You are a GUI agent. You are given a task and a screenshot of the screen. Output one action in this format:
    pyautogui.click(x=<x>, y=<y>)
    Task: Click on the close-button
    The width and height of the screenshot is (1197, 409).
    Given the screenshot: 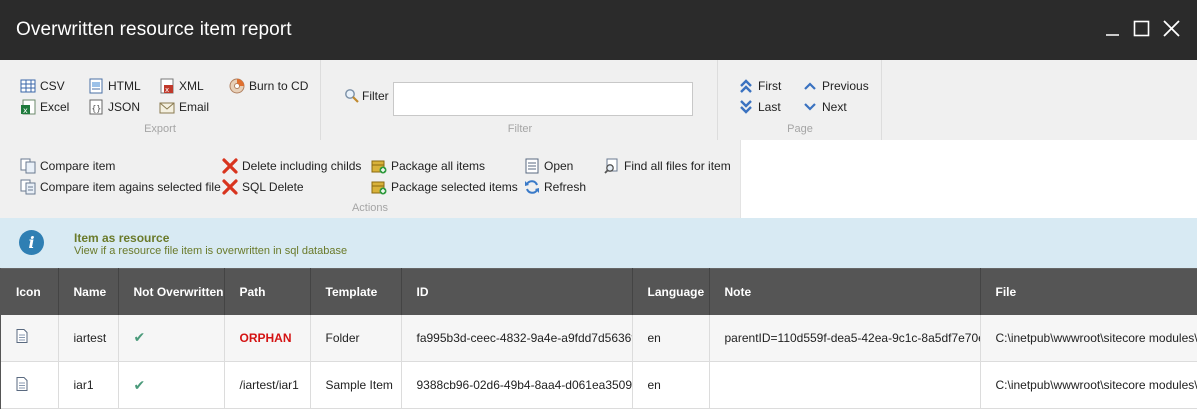 What is the action you would take?
    pyautogui.click(x=1172, y=29)
    